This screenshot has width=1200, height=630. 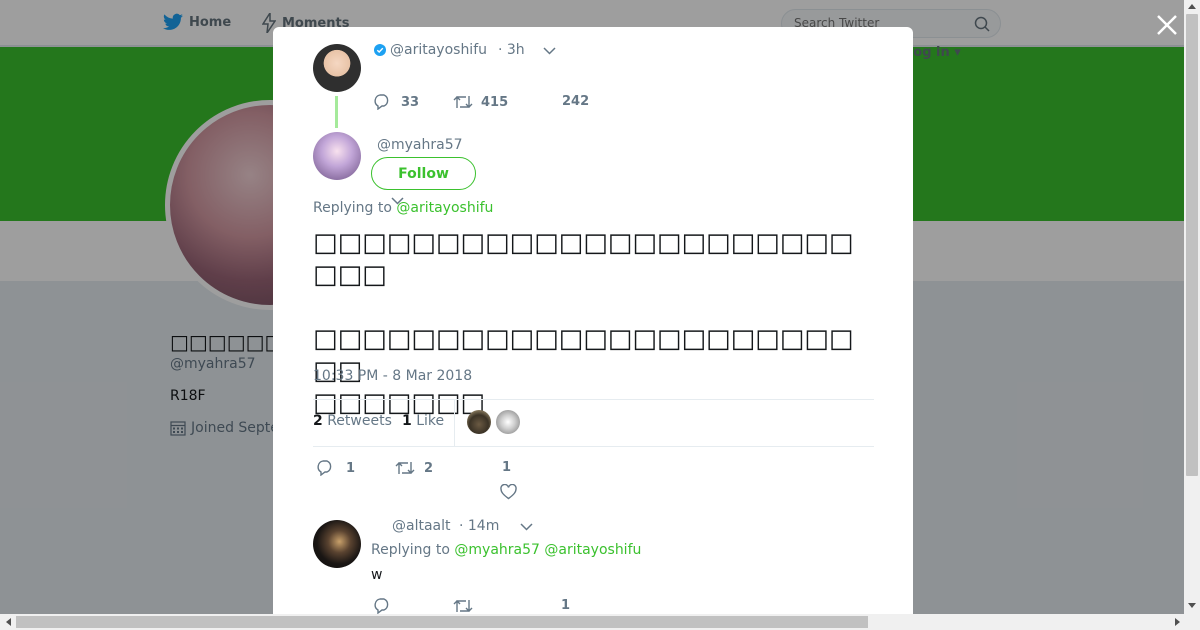 I want to click on scroll-right-icon, so click(x=1178, y=622).